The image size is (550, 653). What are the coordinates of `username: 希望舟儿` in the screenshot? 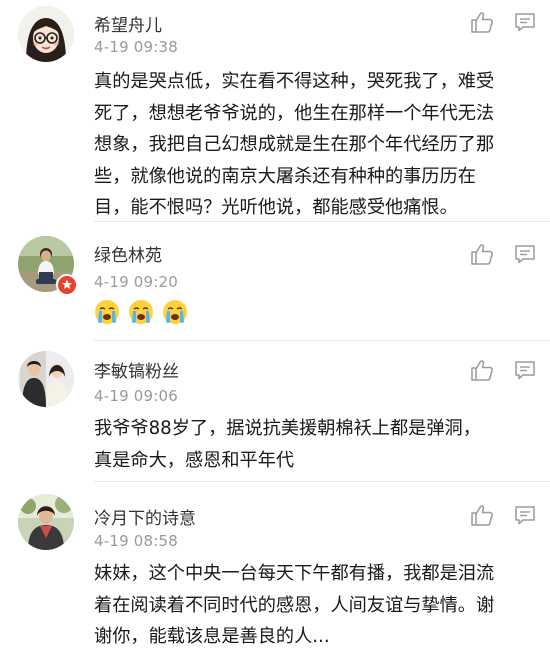 It's located at (128, 23).